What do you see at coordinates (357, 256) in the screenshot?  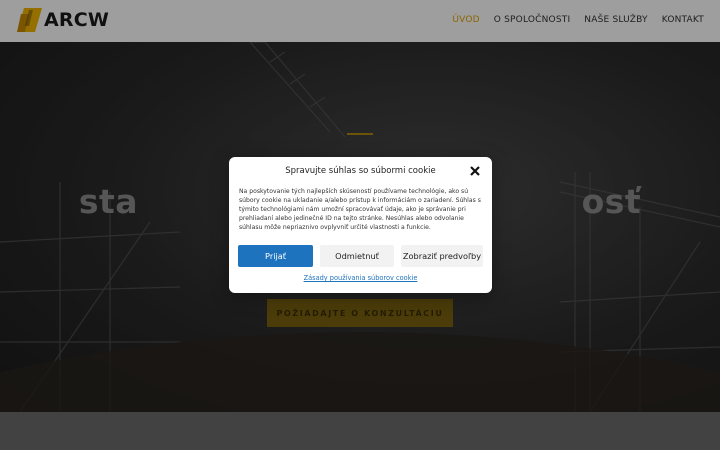 I see `deny-button: Odmietnuť` at bounding box center [357, 256].